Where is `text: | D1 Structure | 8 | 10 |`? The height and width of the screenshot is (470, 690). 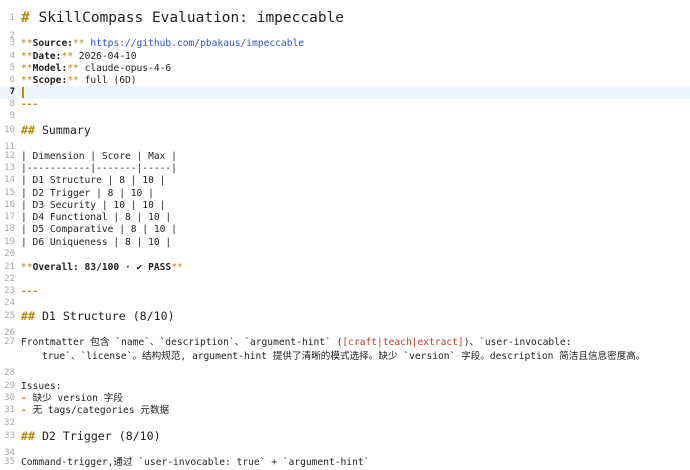
text: | D1 Structure | 8 | 10 | is located at coordinates (93, 180).